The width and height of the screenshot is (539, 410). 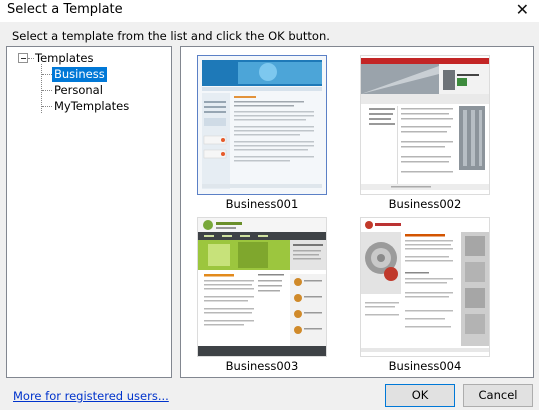 I want to click on thumbnail-preview-business004, so click(x=425, y=287).